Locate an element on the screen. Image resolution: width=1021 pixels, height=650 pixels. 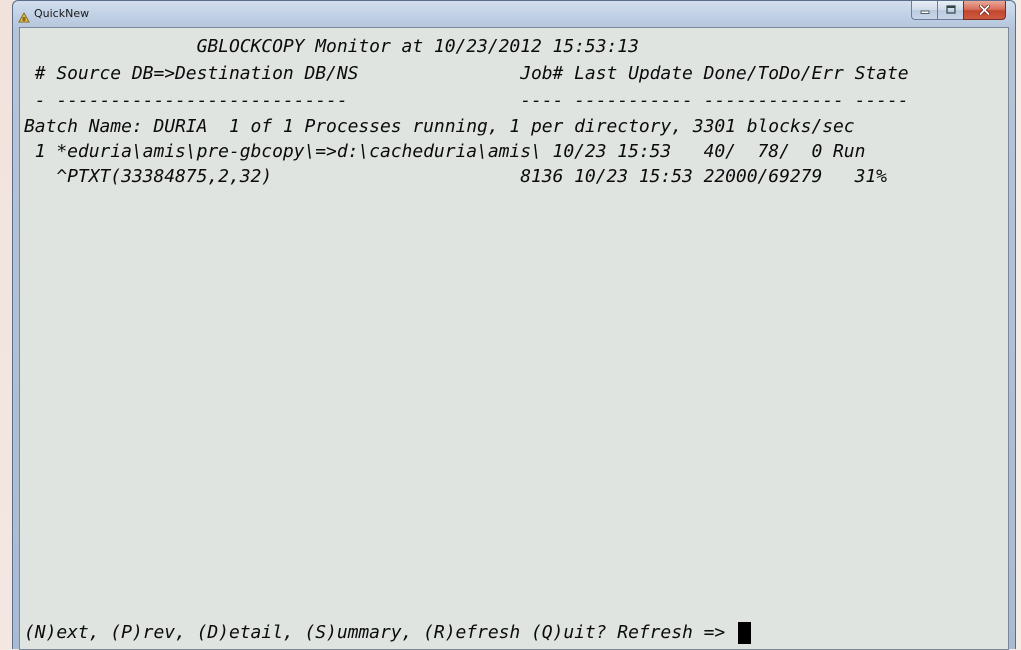
close-icon is located at coordinates (984, 10).